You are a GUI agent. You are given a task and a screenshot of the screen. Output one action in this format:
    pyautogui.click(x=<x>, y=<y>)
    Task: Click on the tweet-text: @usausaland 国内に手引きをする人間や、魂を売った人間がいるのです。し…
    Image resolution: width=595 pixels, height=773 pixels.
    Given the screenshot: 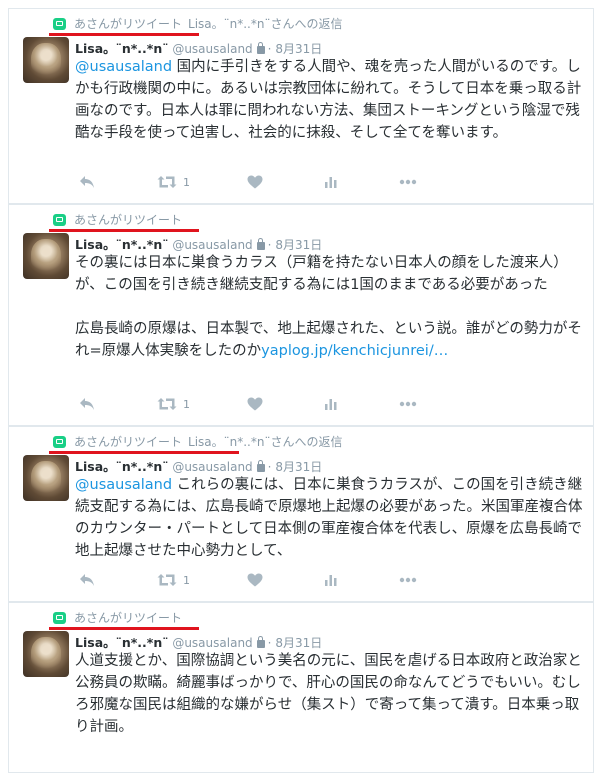 What is the action you would take?
    pyautogui.click(x=332, y=100)
    